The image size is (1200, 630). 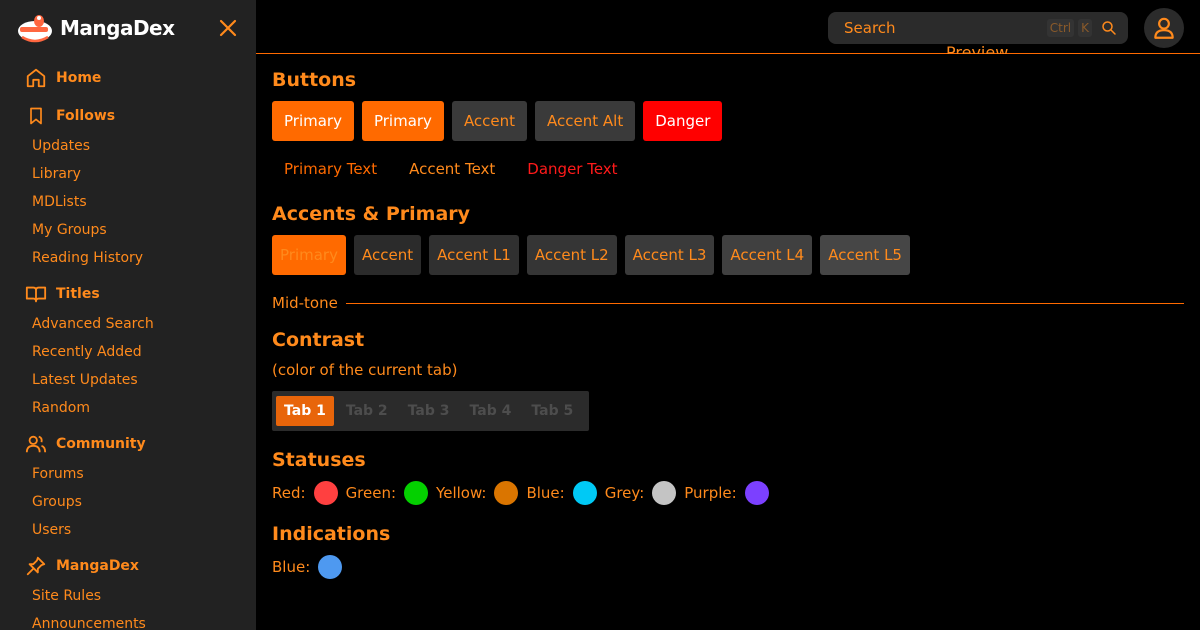 I want to click on status-colors-row: Red: Green: Yellow: Blue: Grey: Purple:, so click(x=728, y=493).